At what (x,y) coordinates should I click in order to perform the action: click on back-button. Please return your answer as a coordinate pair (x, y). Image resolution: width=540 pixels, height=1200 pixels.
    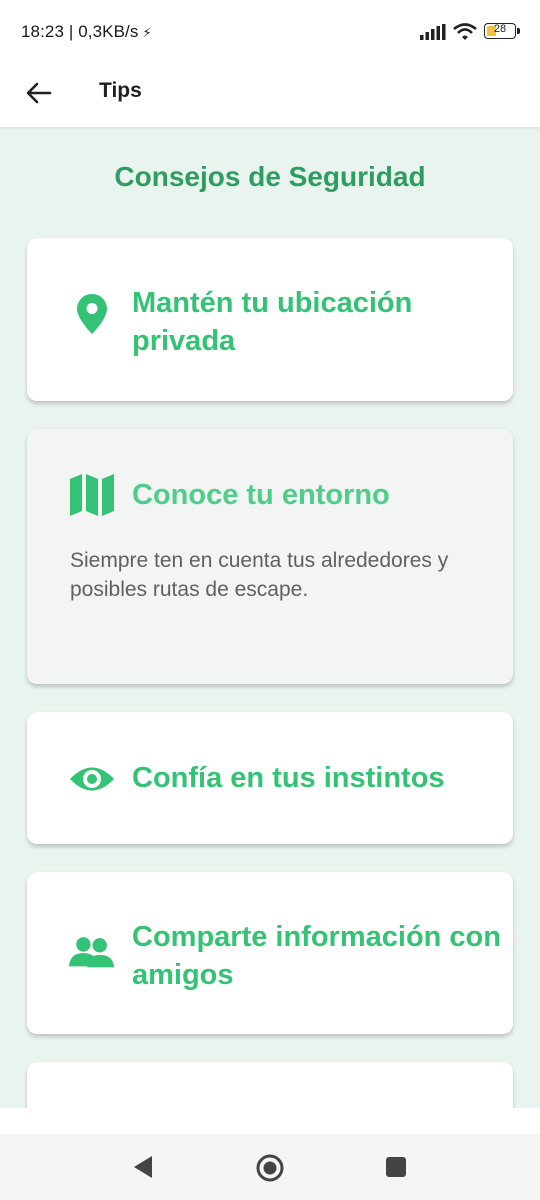
    Looking at the image, I should click on (39, 93).